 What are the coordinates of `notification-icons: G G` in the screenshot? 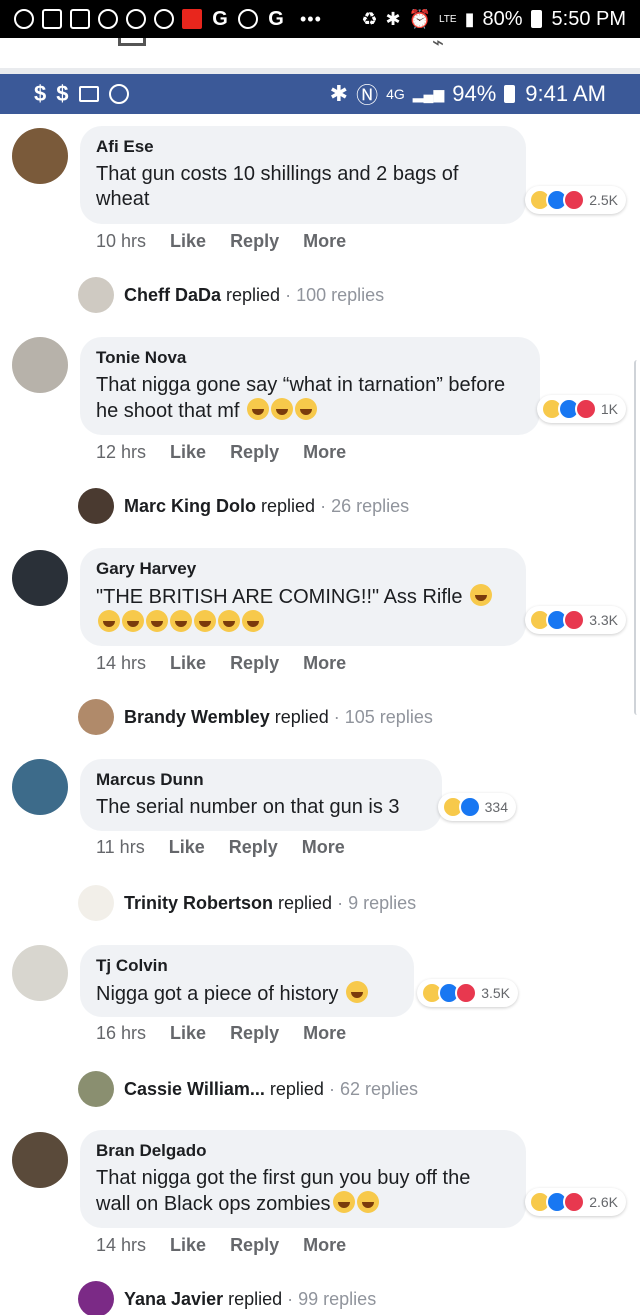 It's located at (150, 19).